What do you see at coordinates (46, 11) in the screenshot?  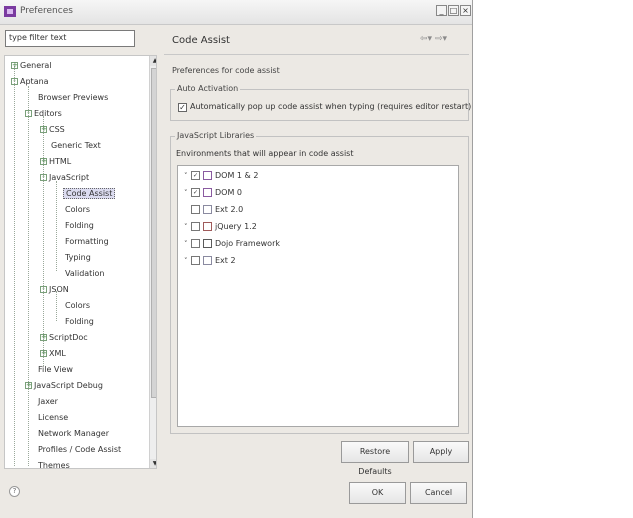 I see `window-title: Preferences` at bounding box center [46, 11].